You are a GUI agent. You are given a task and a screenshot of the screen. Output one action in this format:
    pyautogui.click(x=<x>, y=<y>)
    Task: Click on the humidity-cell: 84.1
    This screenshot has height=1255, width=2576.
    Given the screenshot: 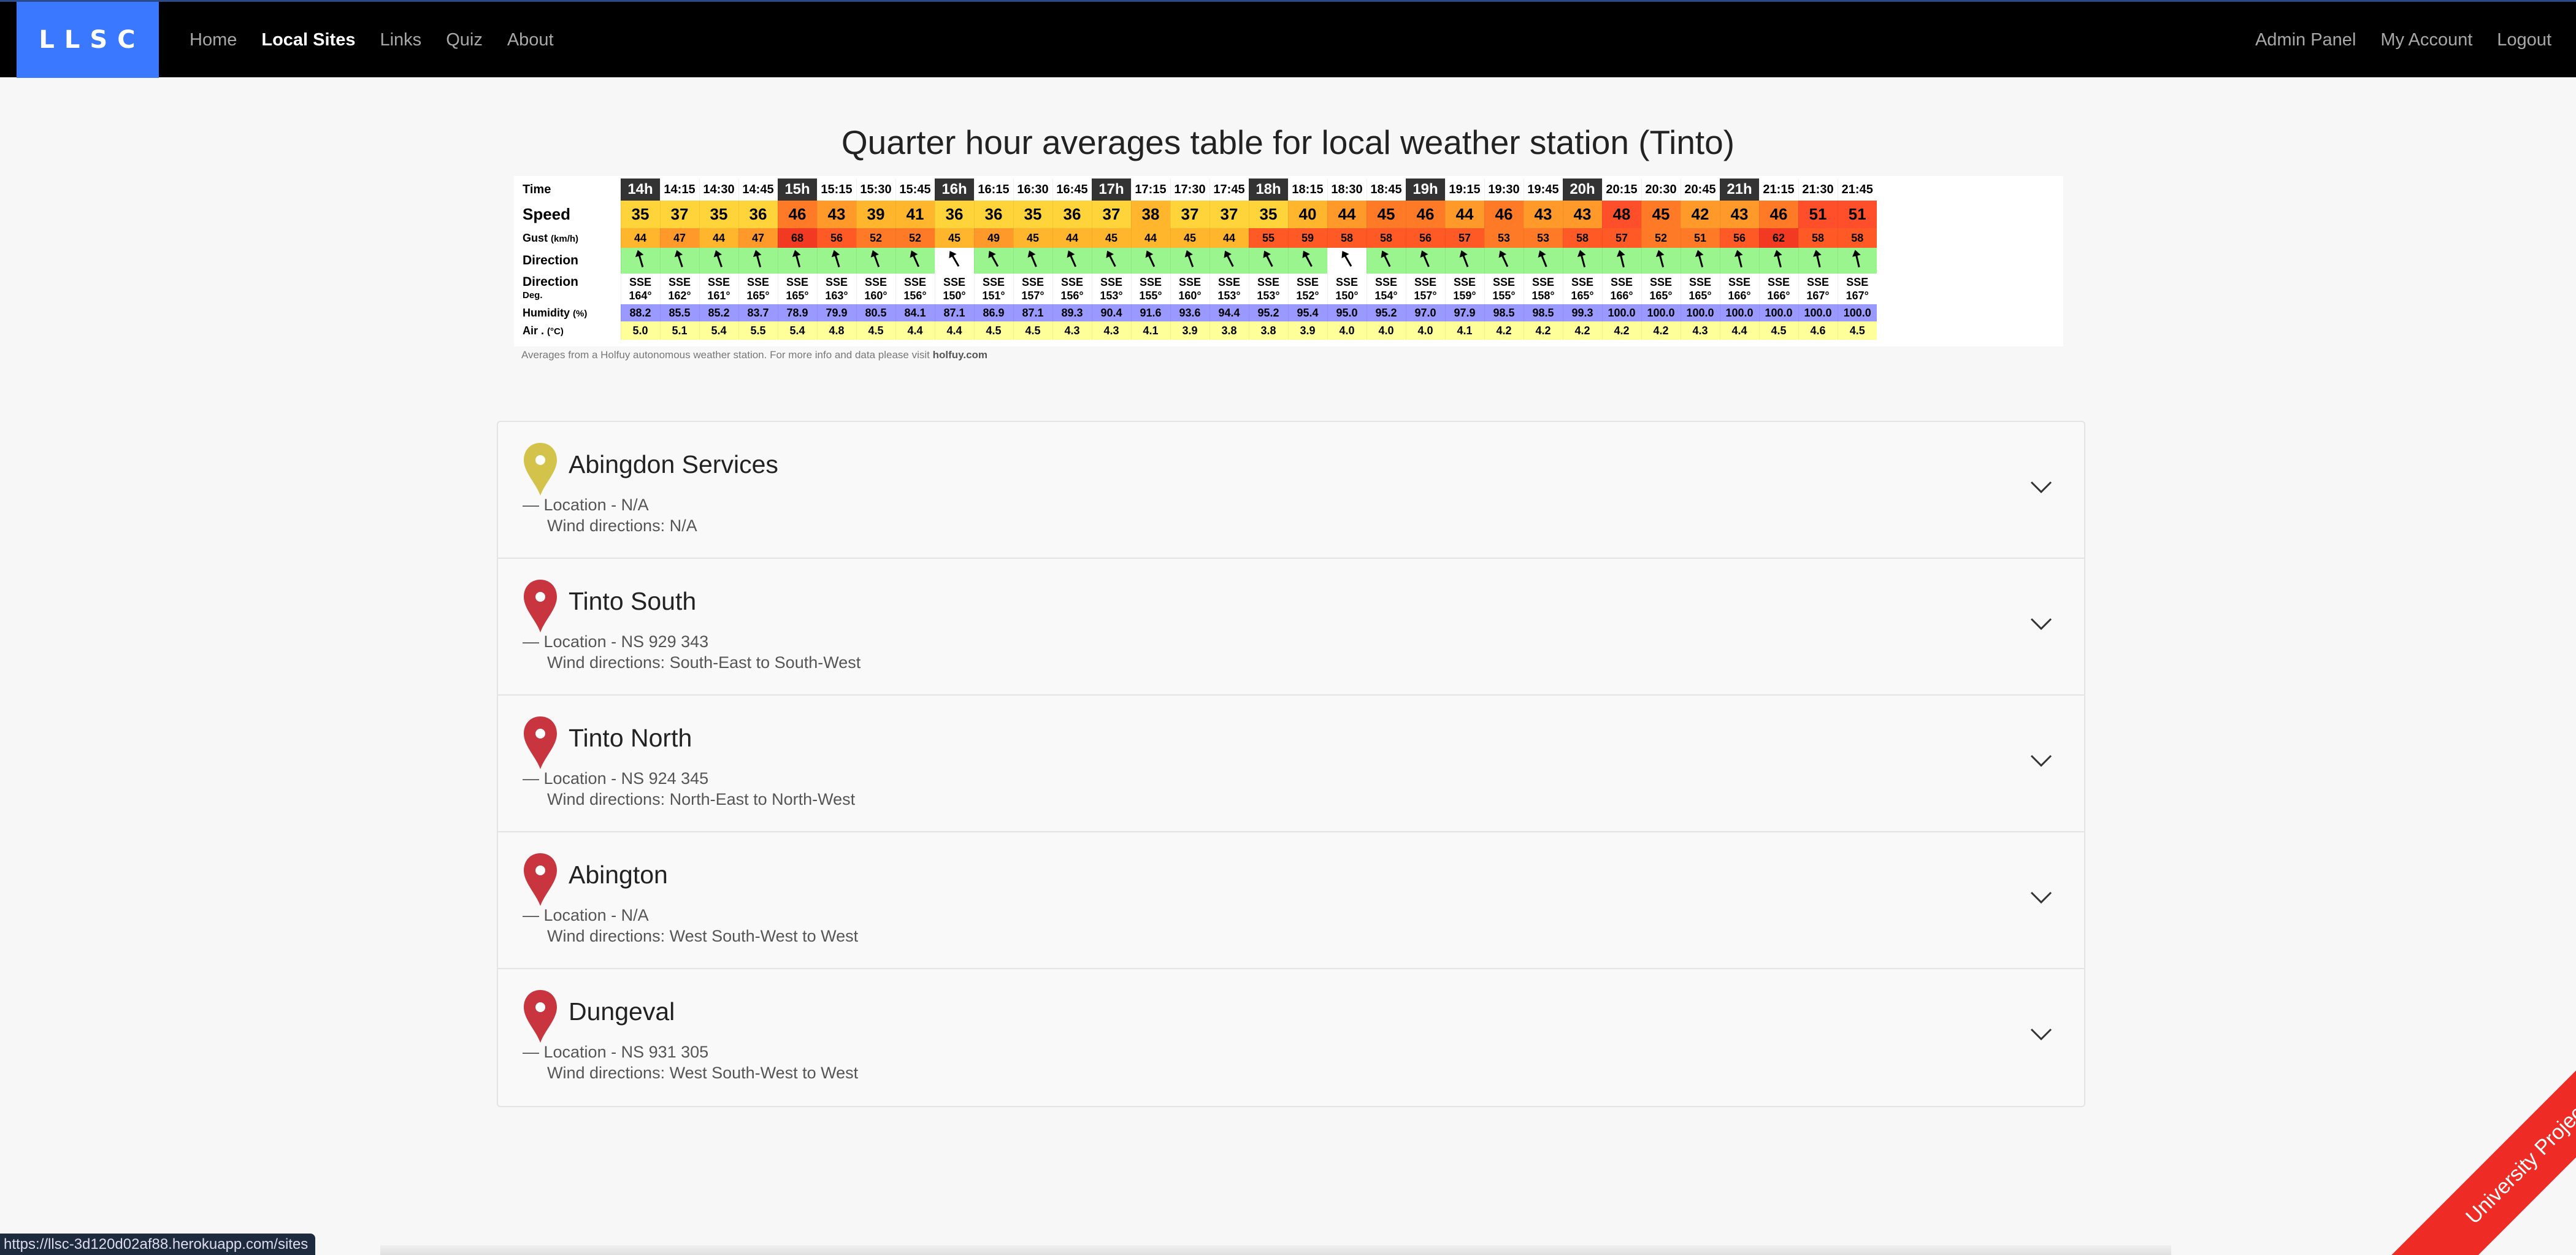 What is the action you would take?
    pyautogui.click(x=915, y=312)
    